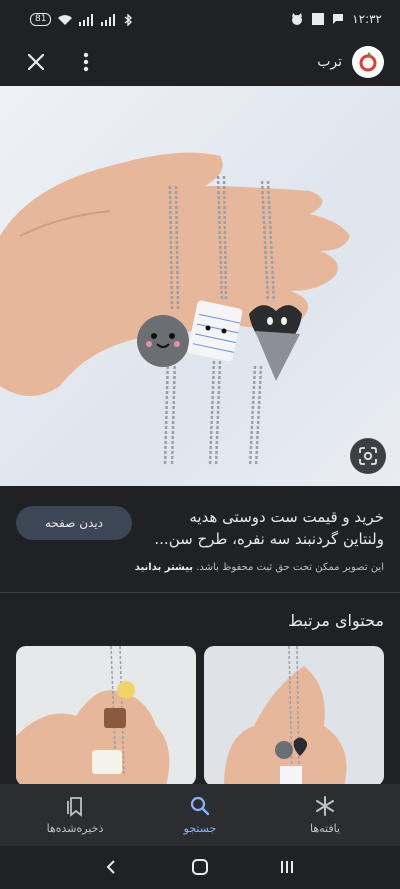 This screenshot has height=889, width=400. Describe the element at coordinates (86, 19) in the screenshot. I see `signal-icon` at that location.